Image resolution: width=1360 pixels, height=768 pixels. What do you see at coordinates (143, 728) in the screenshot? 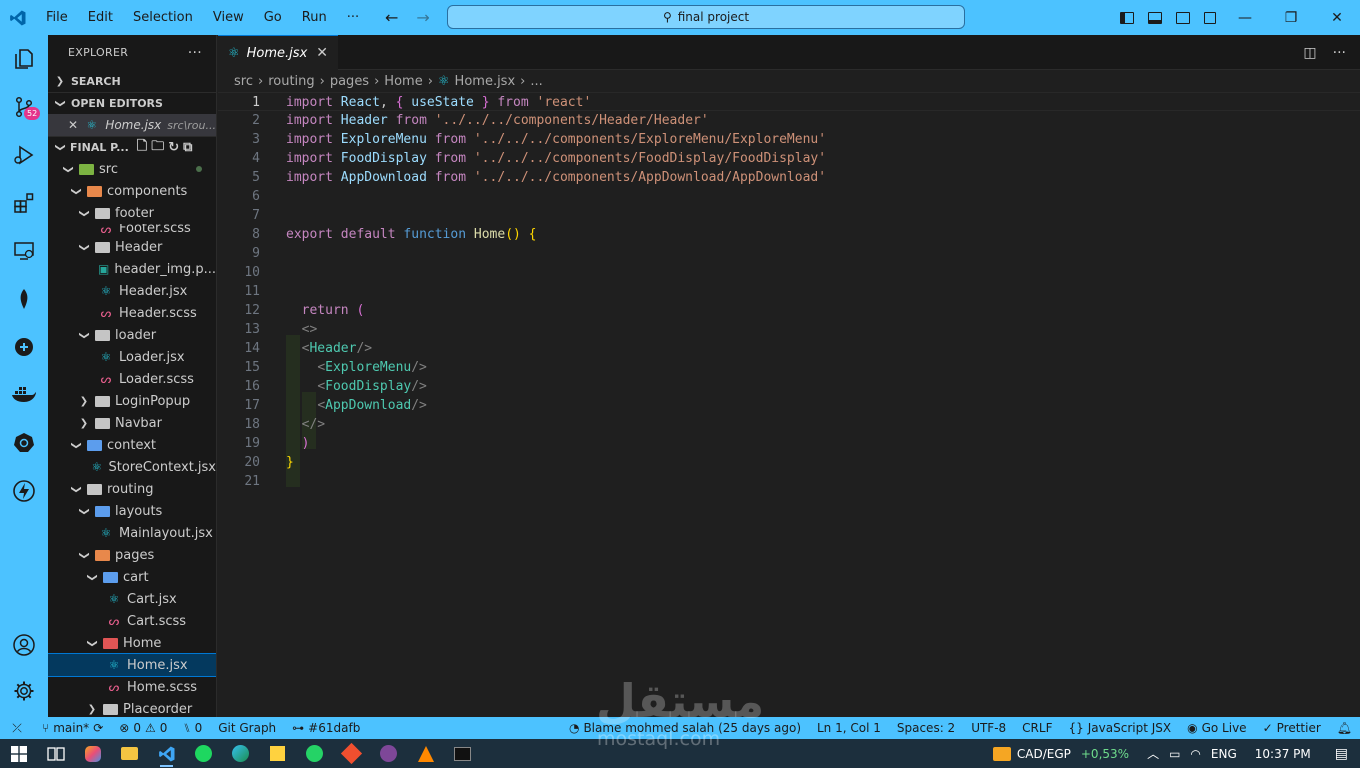
I see `problems-status: ⊗ 0 ⚠ 0` at bounding box center [143, 728].